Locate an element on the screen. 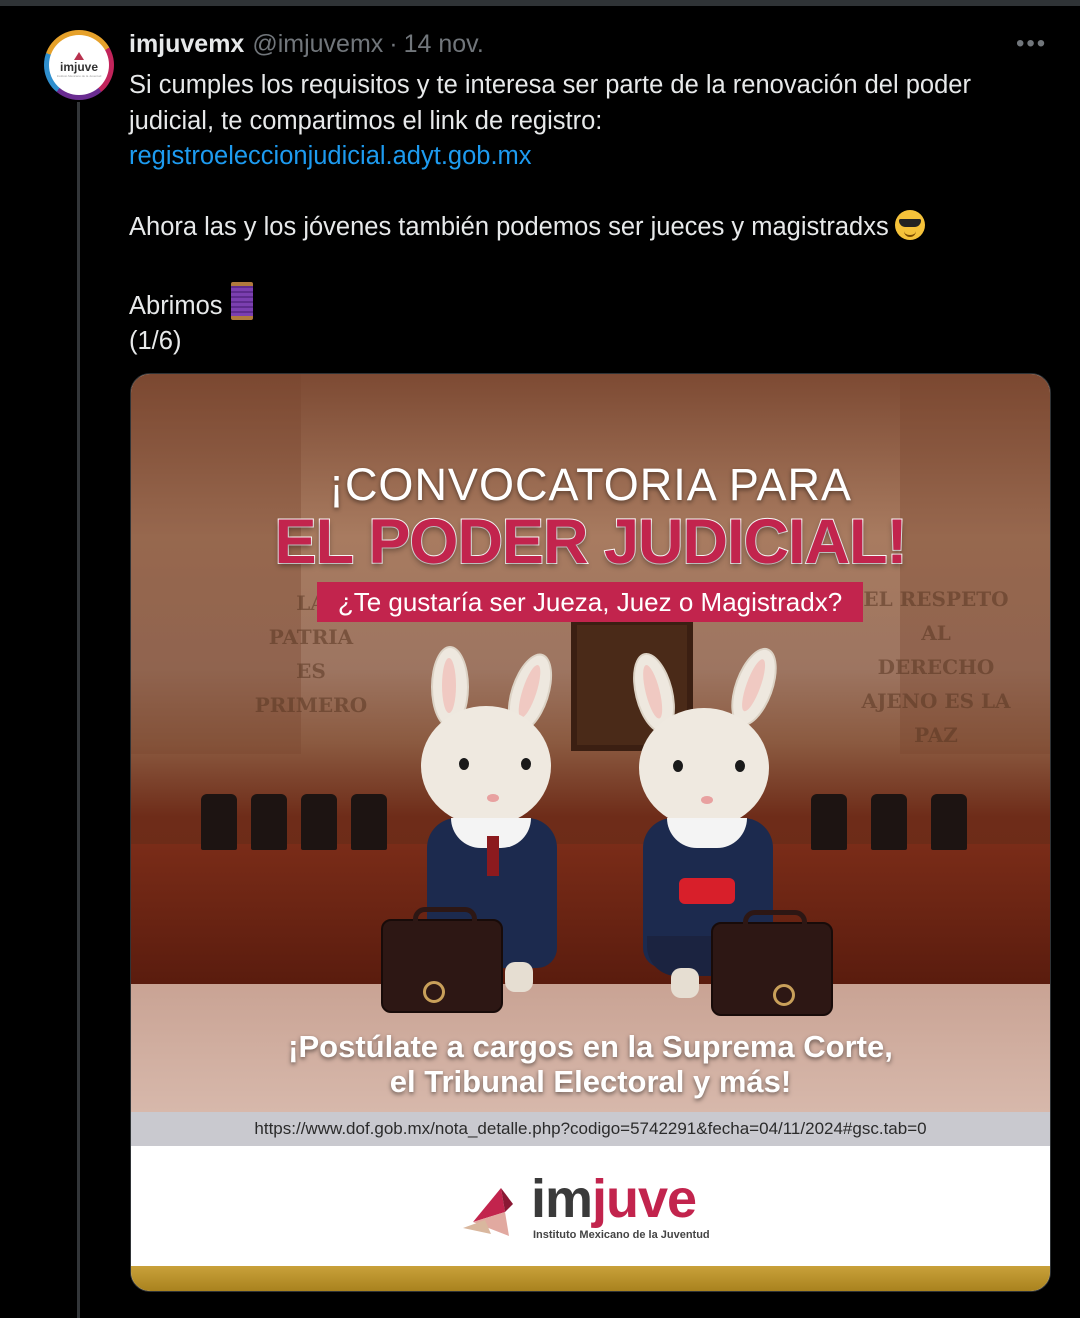 The height and width of the screenshot is (1318, 1080). tweet-header: imjuvemx @imjuvemx · 14 nov. is located at coordinates (306, 46).